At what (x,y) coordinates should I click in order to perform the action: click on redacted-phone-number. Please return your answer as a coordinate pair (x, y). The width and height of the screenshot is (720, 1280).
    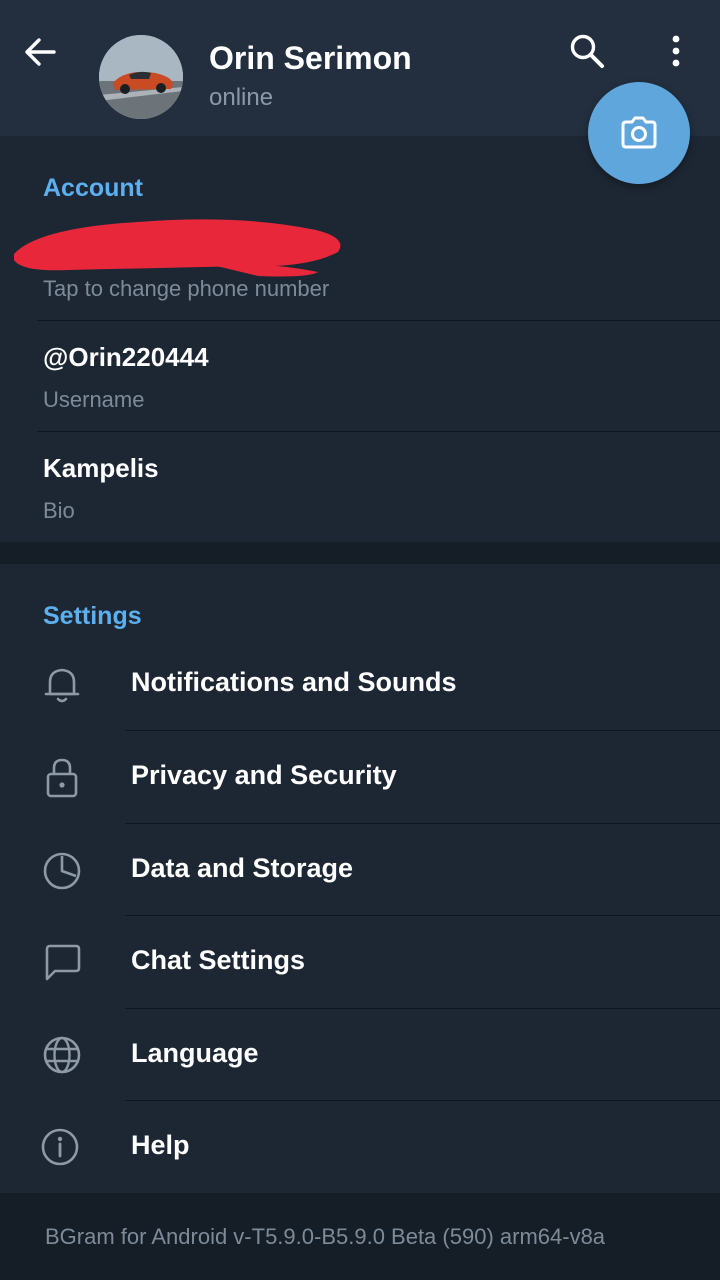
    Looking at the image, I should click on (178, 246).